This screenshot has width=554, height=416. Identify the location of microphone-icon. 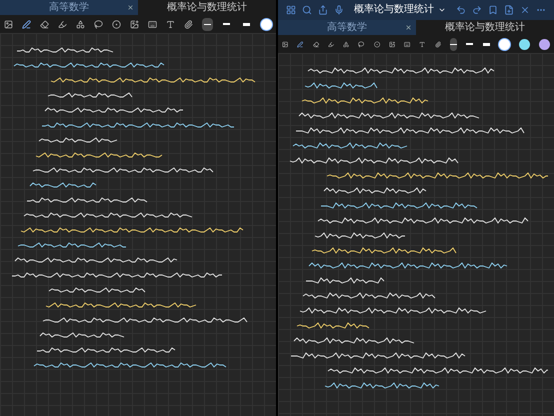
(339, 10).